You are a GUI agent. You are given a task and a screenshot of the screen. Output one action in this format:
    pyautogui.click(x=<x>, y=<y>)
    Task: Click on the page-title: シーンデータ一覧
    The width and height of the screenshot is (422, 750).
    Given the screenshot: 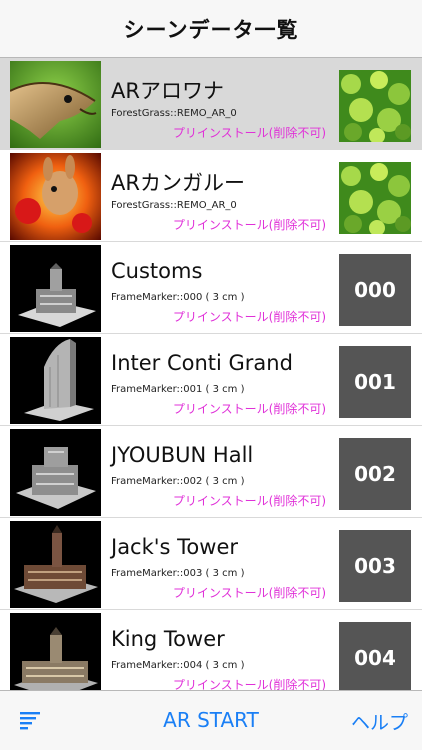 What is the action you would take?
    pyautogui.click(x=211, y=29)
    